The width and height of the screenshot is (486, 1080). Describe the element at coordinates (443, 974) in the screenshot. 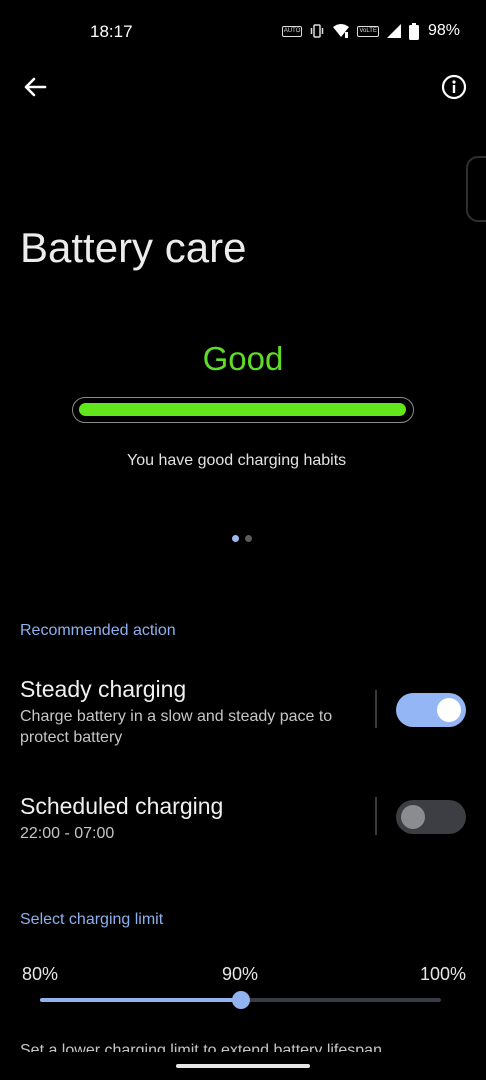

I see `limit-option-100: 100%` at that location.